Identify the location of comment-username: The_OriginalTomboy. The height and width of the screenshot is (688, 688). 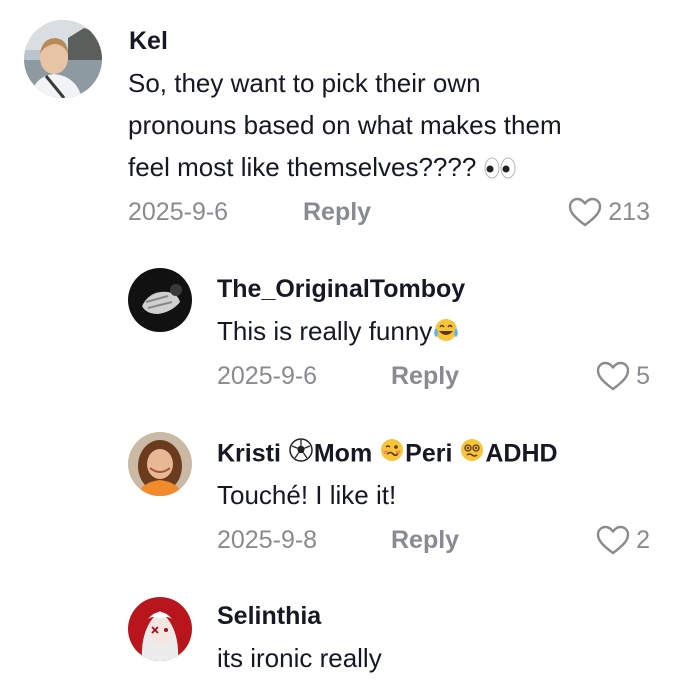
(341, 289).